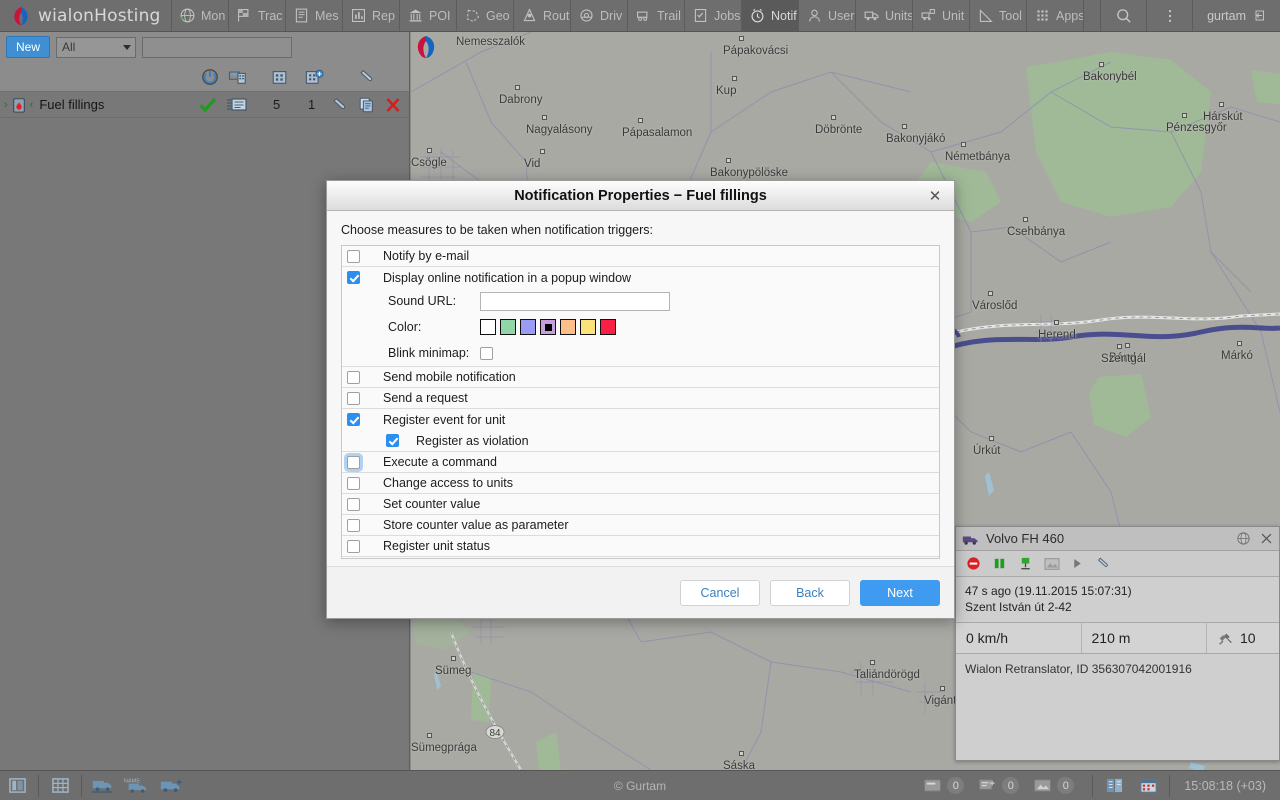 Image resolution: width=1280 pixels, height=800 pixels. Describe the element at coordinates (904, 126) in the screenshot. I see `map-place-dot` at that location.